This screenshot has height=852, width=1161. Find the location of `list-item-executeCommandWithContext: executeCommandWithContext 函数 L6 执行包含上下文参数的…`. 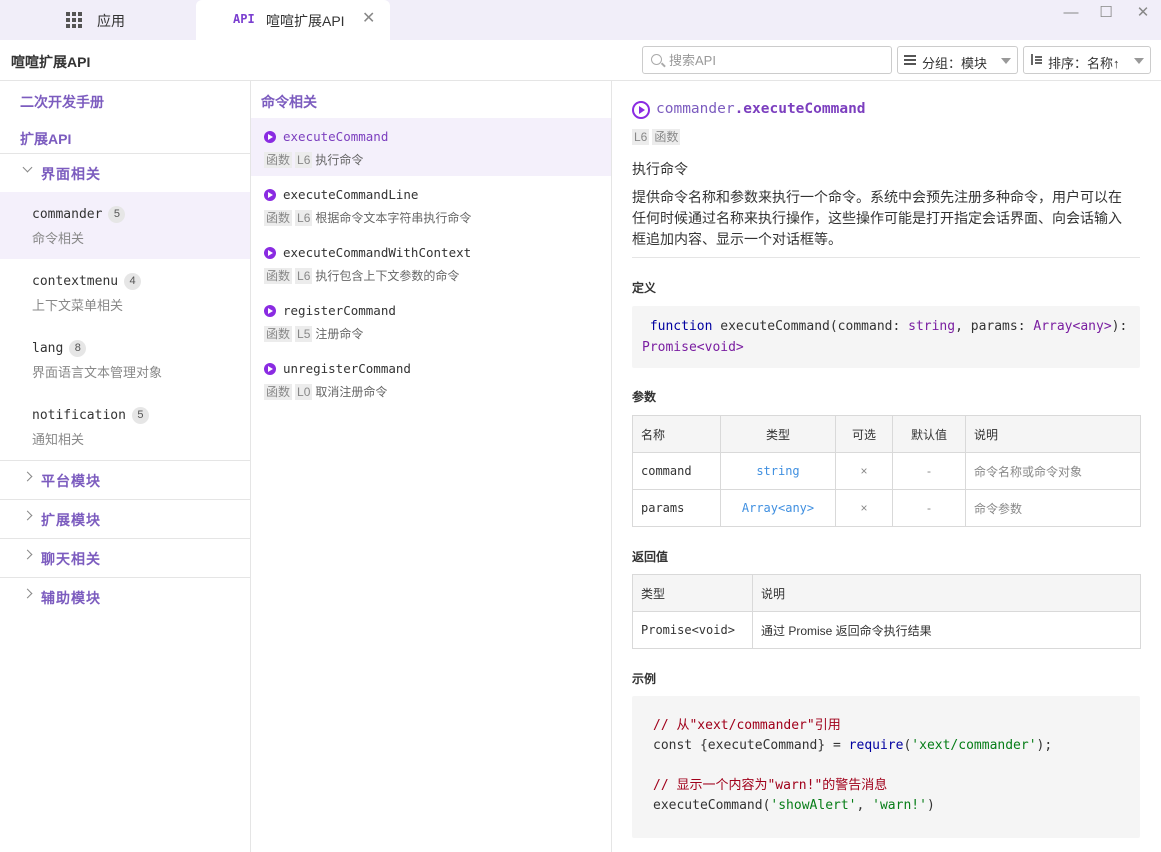

list-item-executeCommandWithContext: executeCommandWithContext 函数 L6 执行包含上下文参数的… is located at coordinates (431, 263).